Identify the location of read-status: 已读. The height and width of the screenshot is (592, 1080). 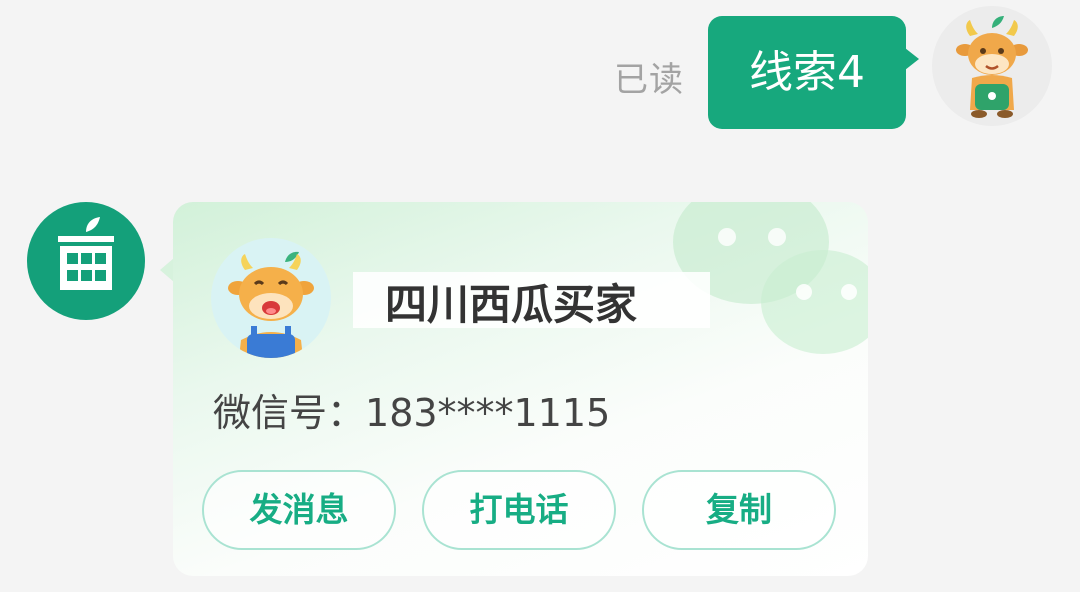
(649, 80).